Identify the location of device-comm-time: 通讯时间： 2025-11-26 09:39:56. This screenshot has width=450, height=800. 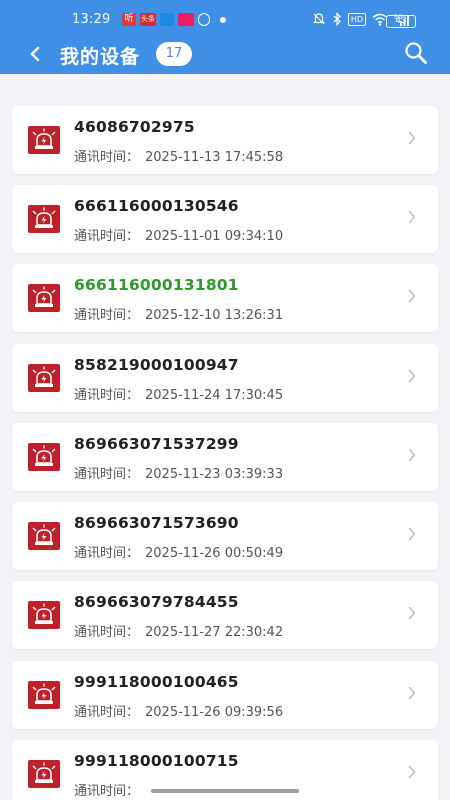
(178, 710).